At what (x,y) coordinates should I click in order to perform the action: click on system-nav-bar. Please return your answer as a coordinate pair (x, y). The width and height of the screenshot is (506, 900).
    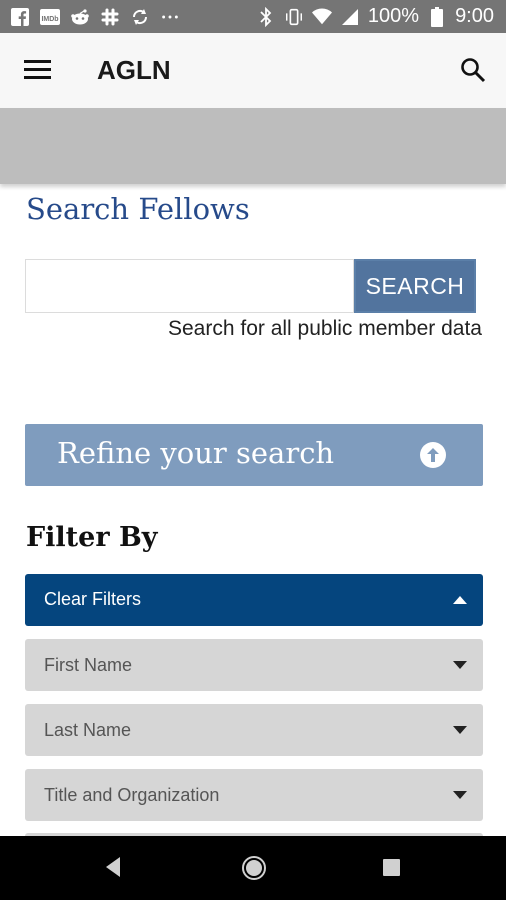
    Looking at the image, I should click on (253, 868).